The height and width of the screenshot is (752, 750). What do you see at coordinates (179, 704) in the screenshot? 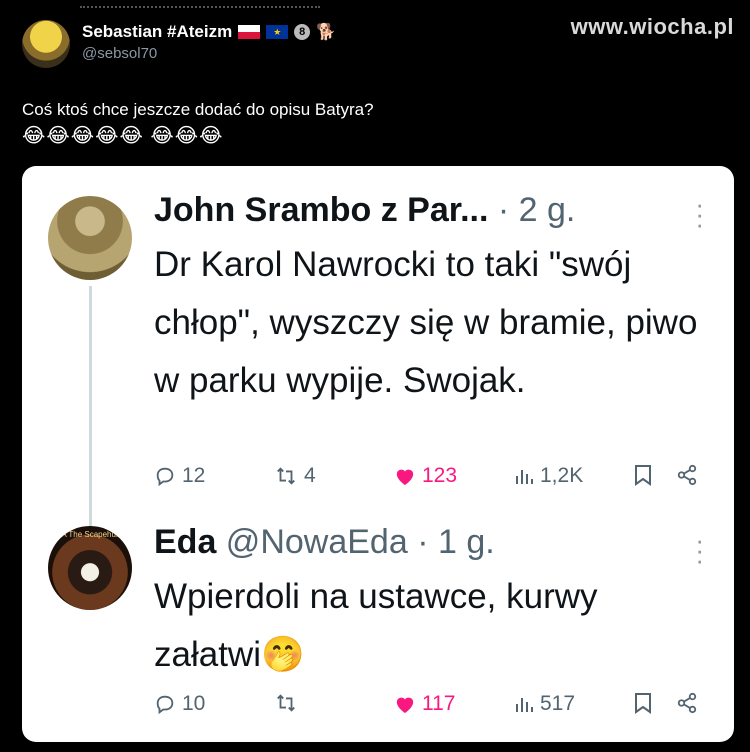
I see `reply-action: 10` at bounding box center [179, 704].